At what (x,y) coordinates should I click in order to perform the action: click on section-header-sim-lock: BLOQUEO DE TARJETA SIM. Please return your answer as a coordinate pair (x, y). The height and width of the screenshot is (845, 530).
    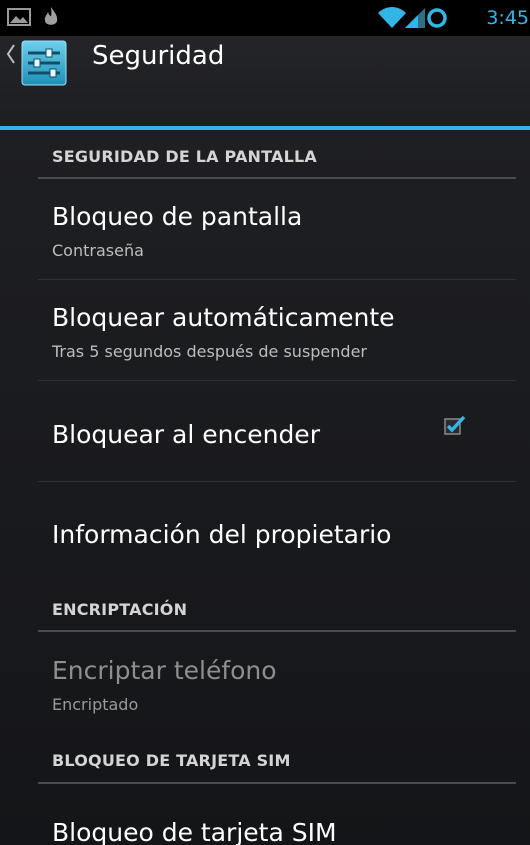
    Looking at the image, I should click on (171, 760).